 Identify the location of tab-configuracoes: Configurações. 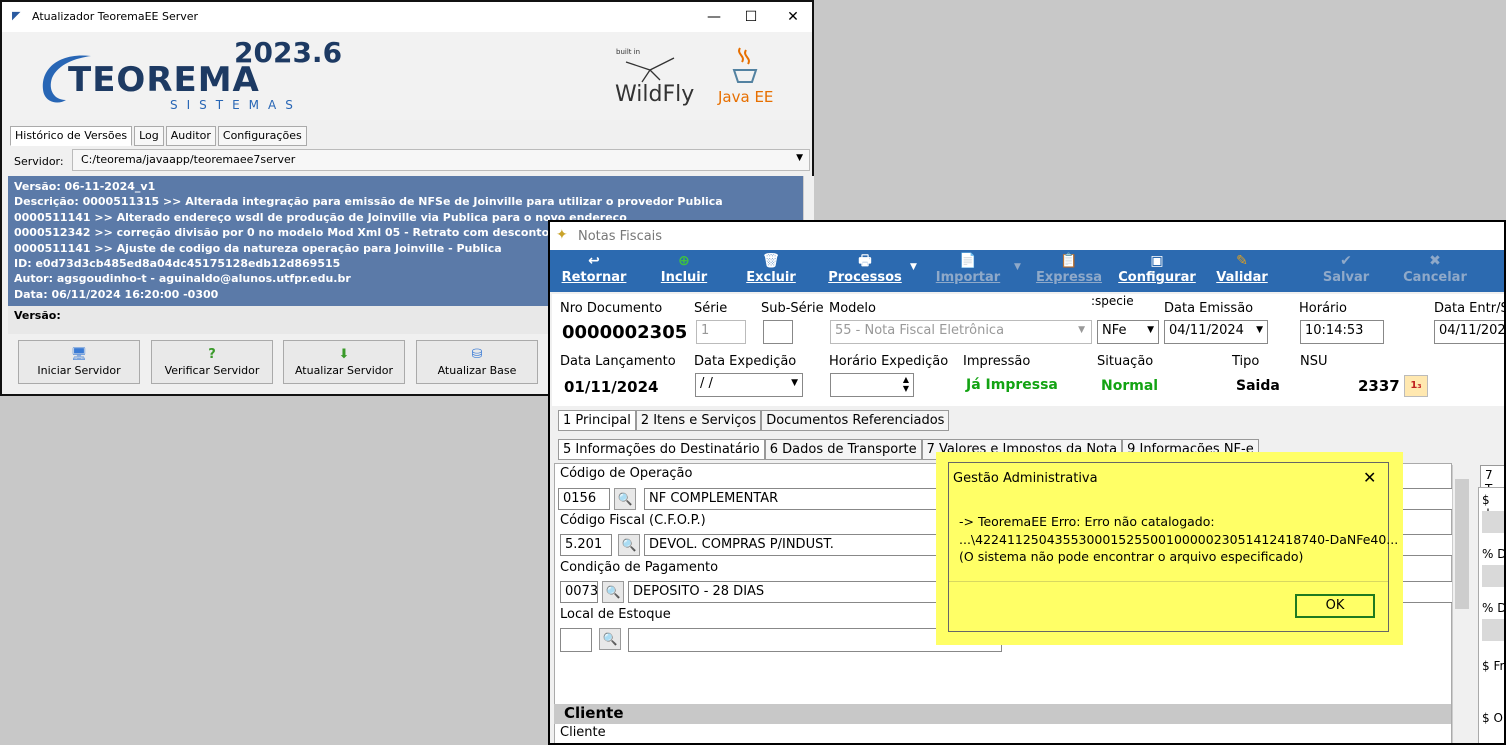
(262, 136).